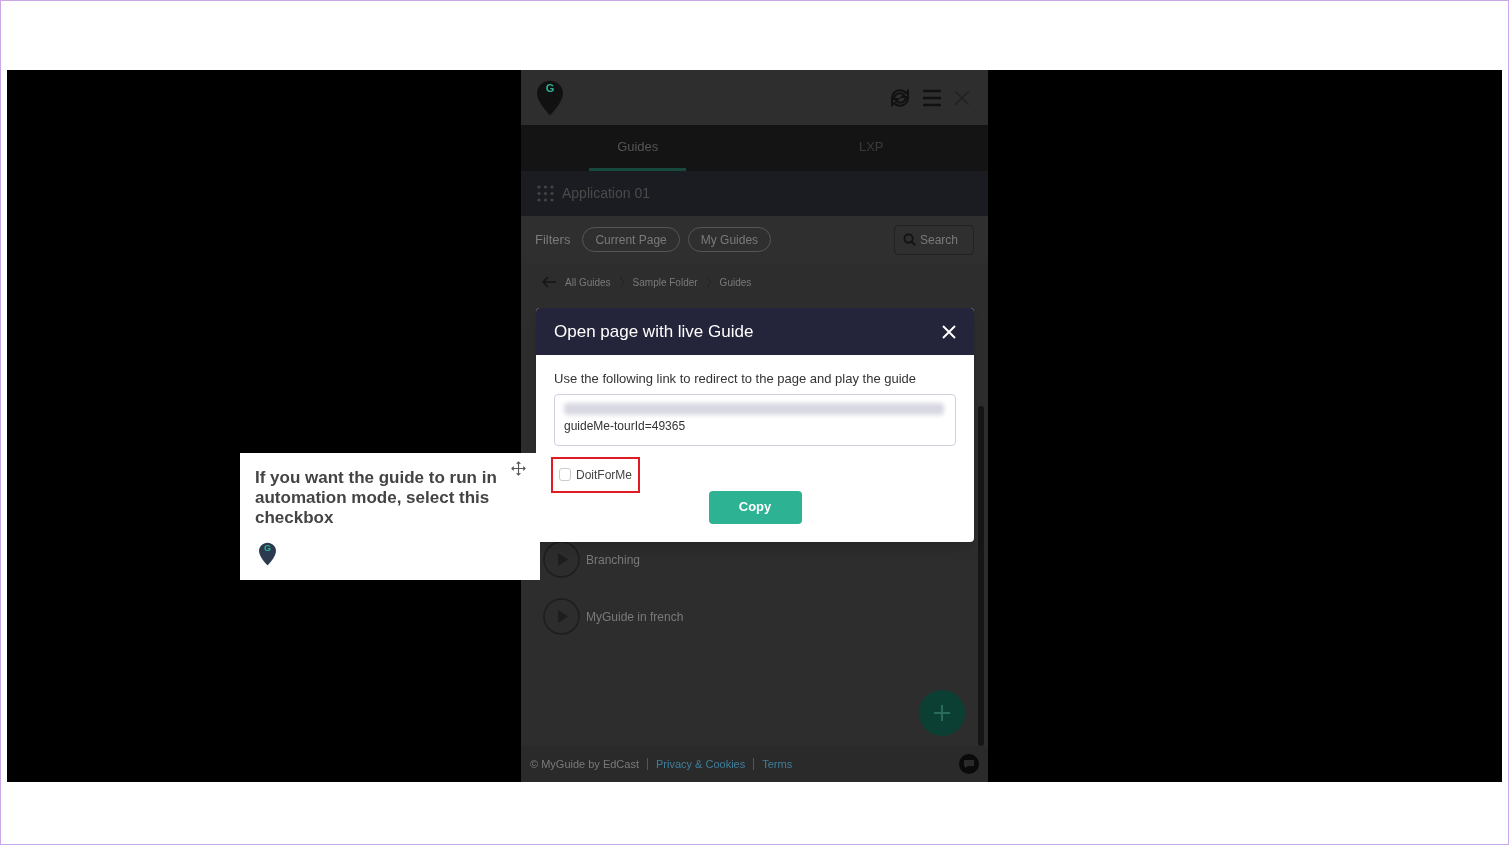 The width and height of the screenshot is (1509, 845). I want to click on add-button, so click(942, 713).